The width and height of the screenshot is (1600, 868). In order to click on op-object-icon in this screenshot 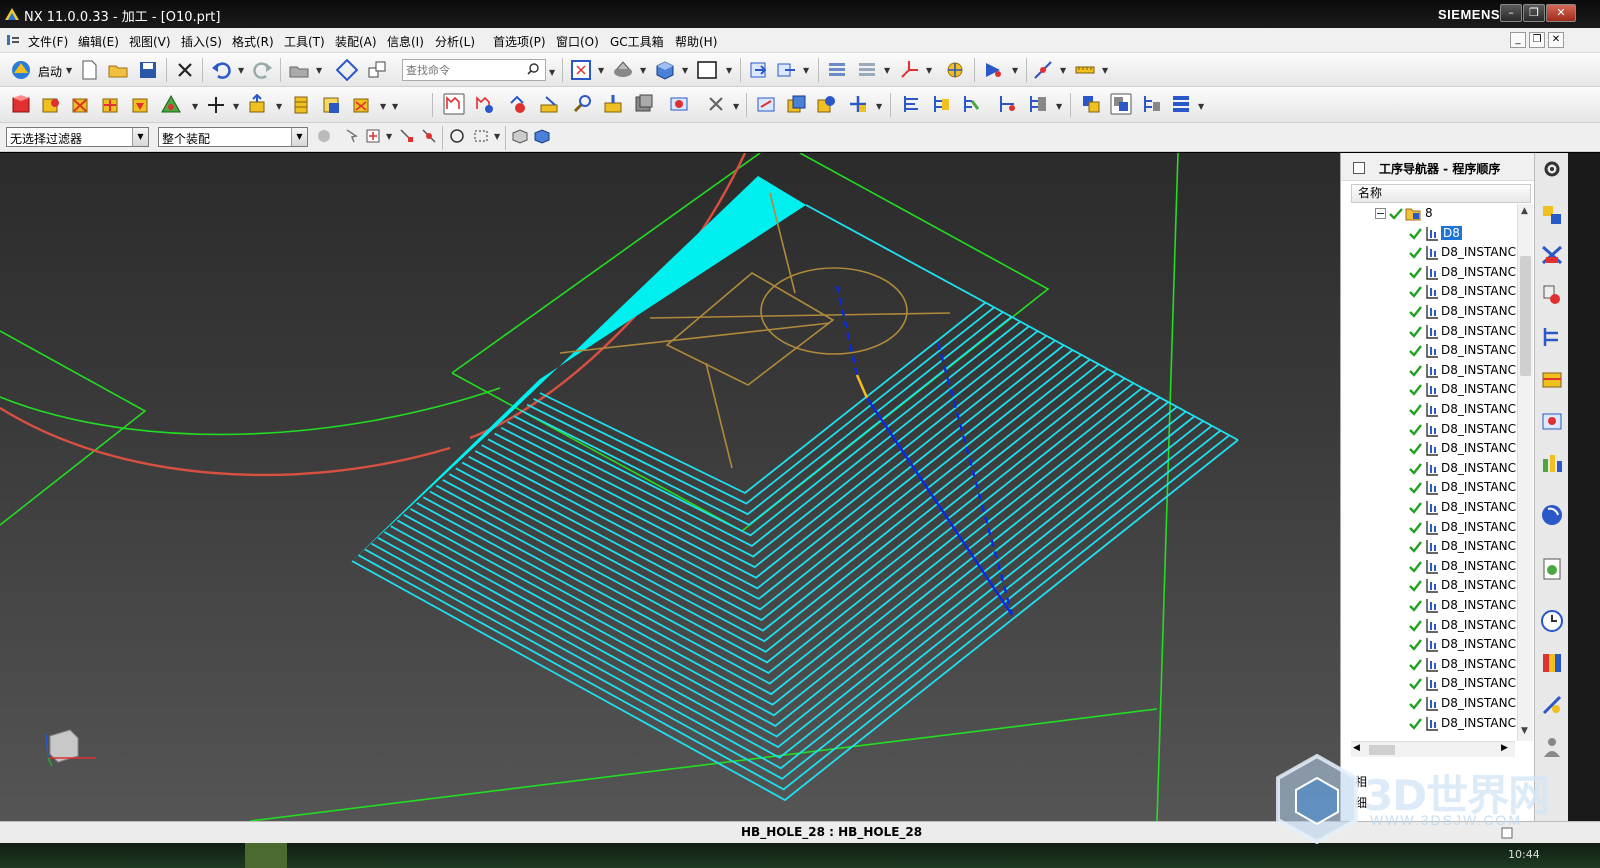, I will do `click(858, 104)`.